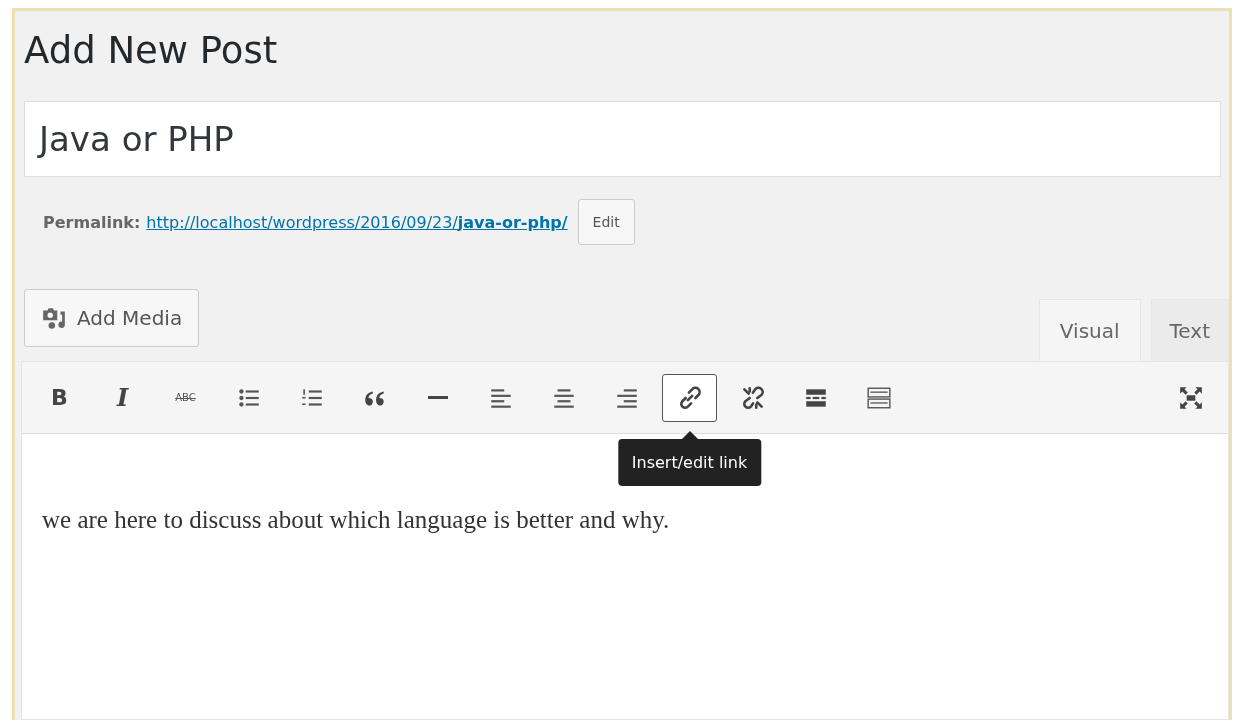 The width and height of the screenshot is (1240, 723). Describe the element at coordinates (122, 397) in the screenshot. I see `toolbar-button: I` at that location.